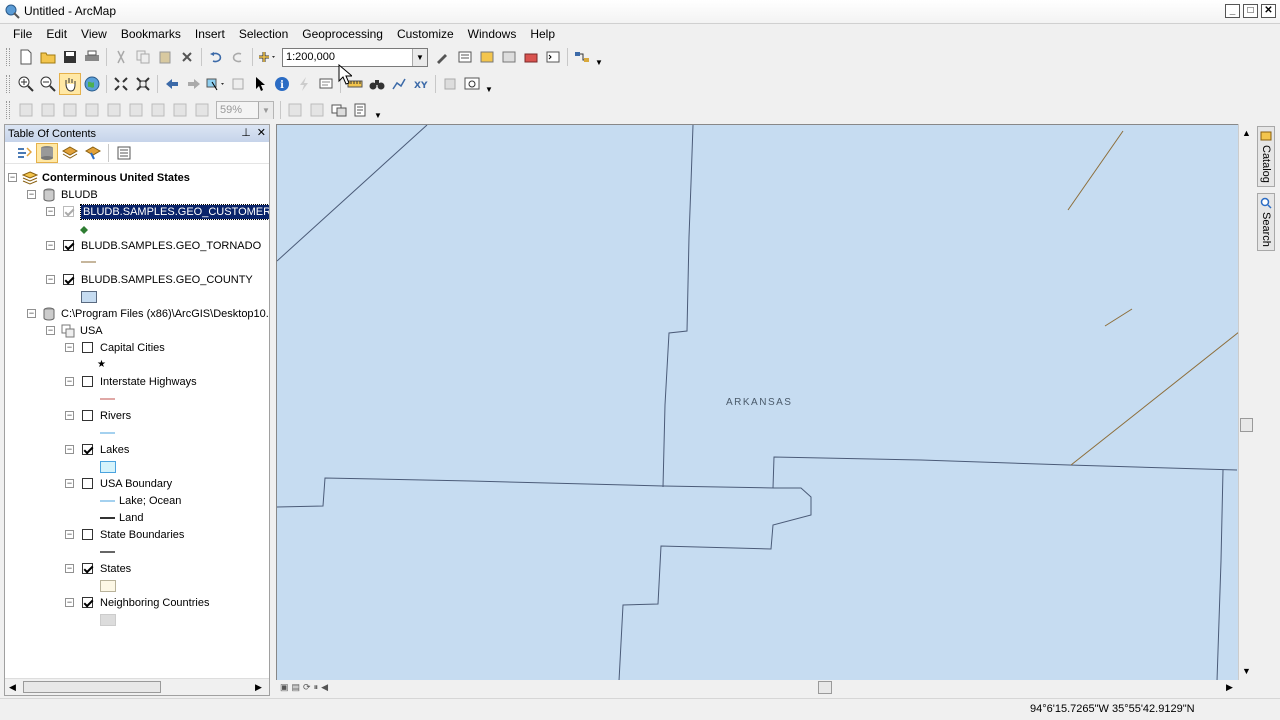  I want to click on layout-zoom-in-button, so click(26, 110).